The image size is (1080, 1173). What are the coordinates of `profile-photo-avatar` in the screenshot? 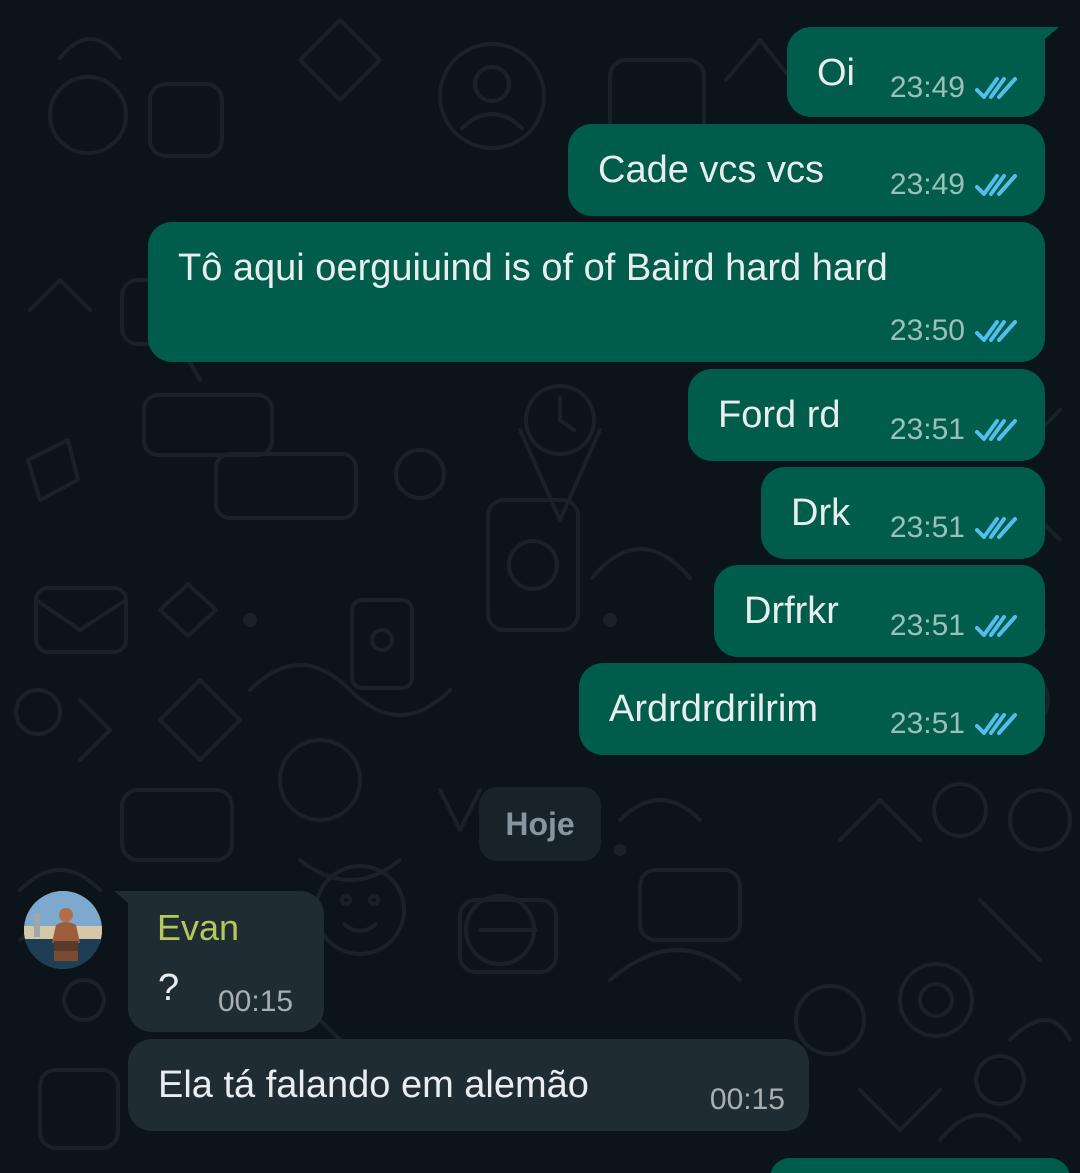 It's located at (63, 930).